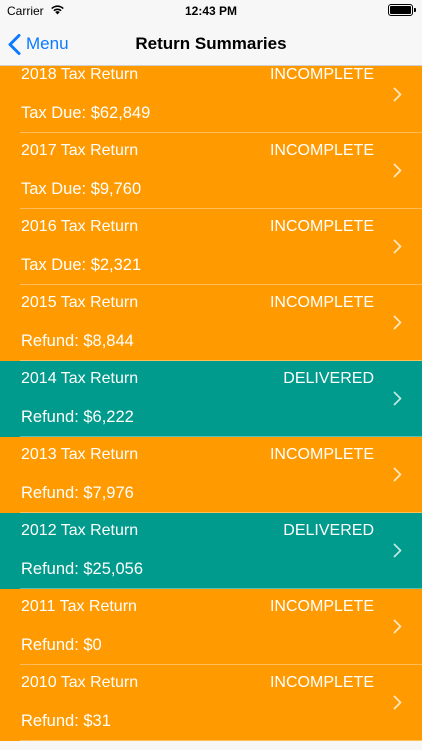 This screenshot has height=750, width=422. I want to click on battery-indicator, so click(402, 10).